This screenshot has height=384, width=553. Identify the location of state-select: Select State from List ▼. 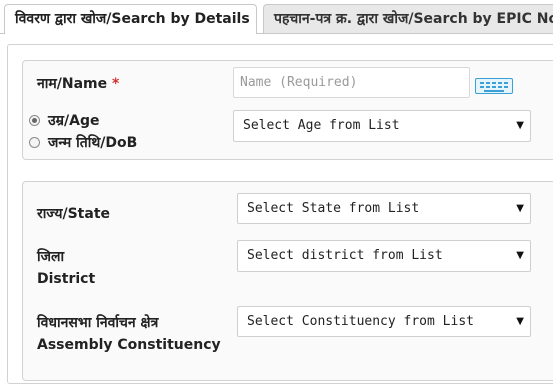
(384, 208).